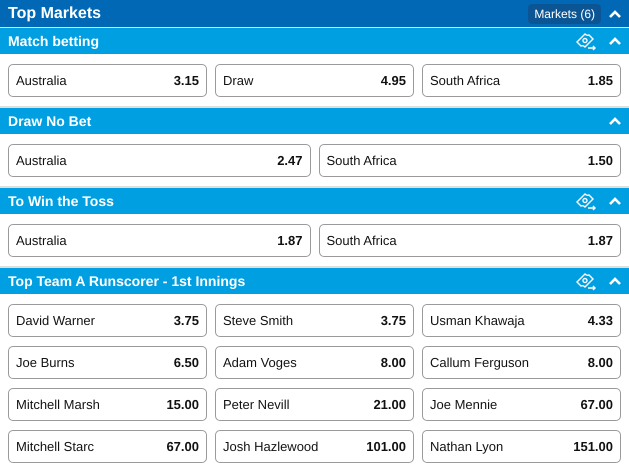 The width and height of the screenshot is (629, 472). Describe the element at coordinates (159, 240) in the screenshot. I see `odds-button: Australia 1.87` at that location.